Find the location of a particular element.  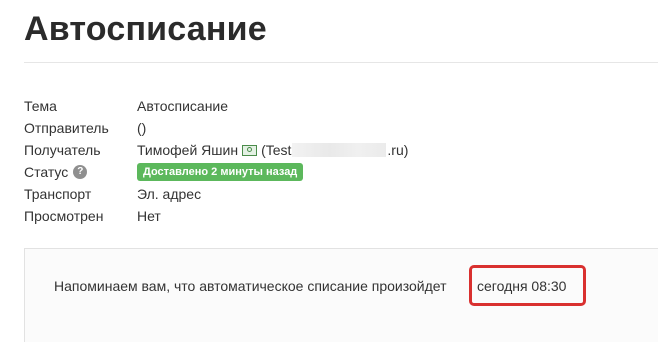

recipient-email-open: (Test is located at coordinates (276, 150).